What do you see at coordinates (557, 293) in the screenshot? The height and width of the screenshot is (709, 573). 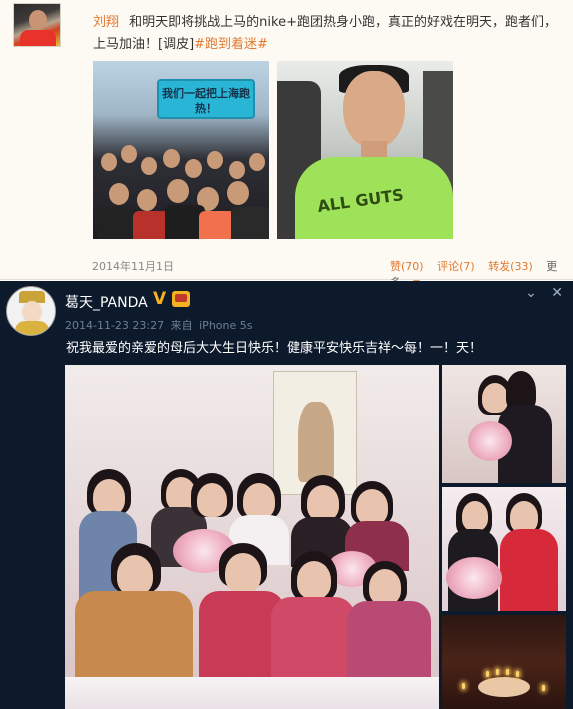 I see `close-icon: ✕` at bounding box center [557, 293].